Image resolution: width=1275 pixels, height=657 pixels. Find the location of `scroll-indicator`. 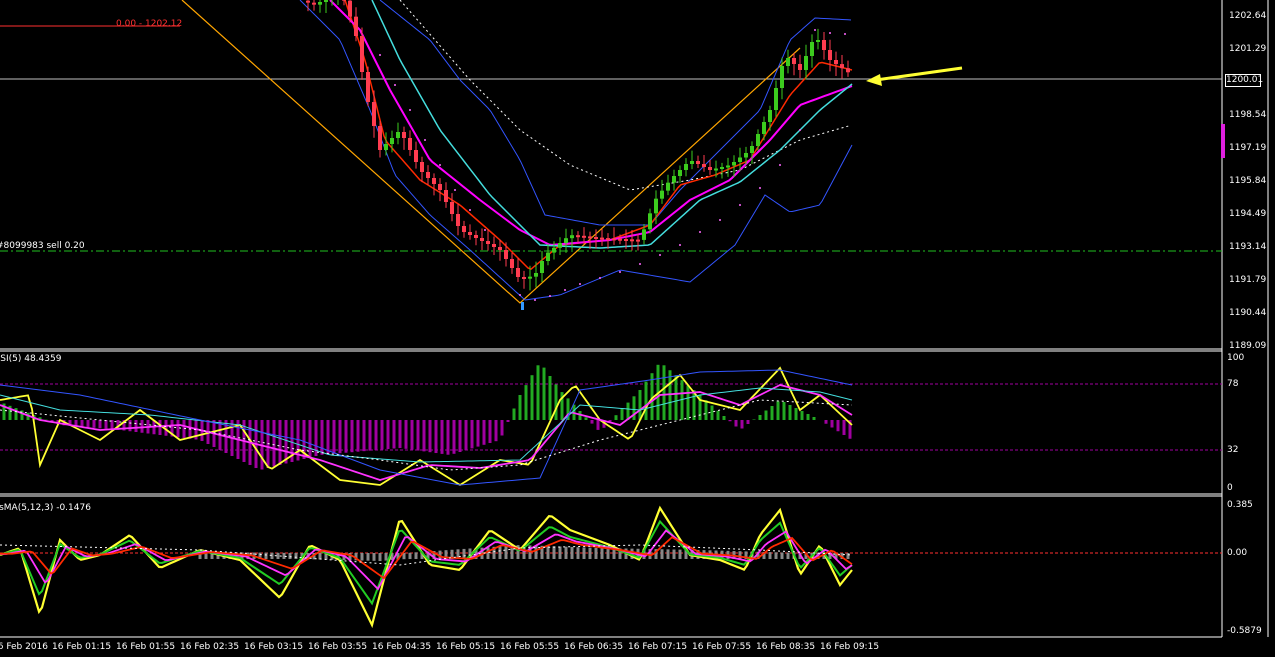

scroll-indicator is located at coordinates (1223, 141).